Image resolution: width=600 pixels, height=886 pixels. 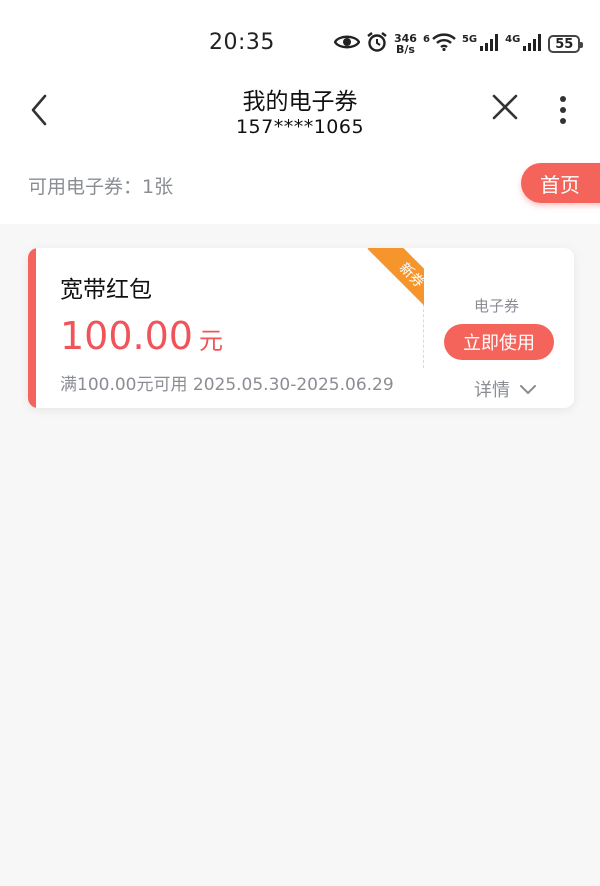 I want to click on close-icon, so click(x=505, y=109).